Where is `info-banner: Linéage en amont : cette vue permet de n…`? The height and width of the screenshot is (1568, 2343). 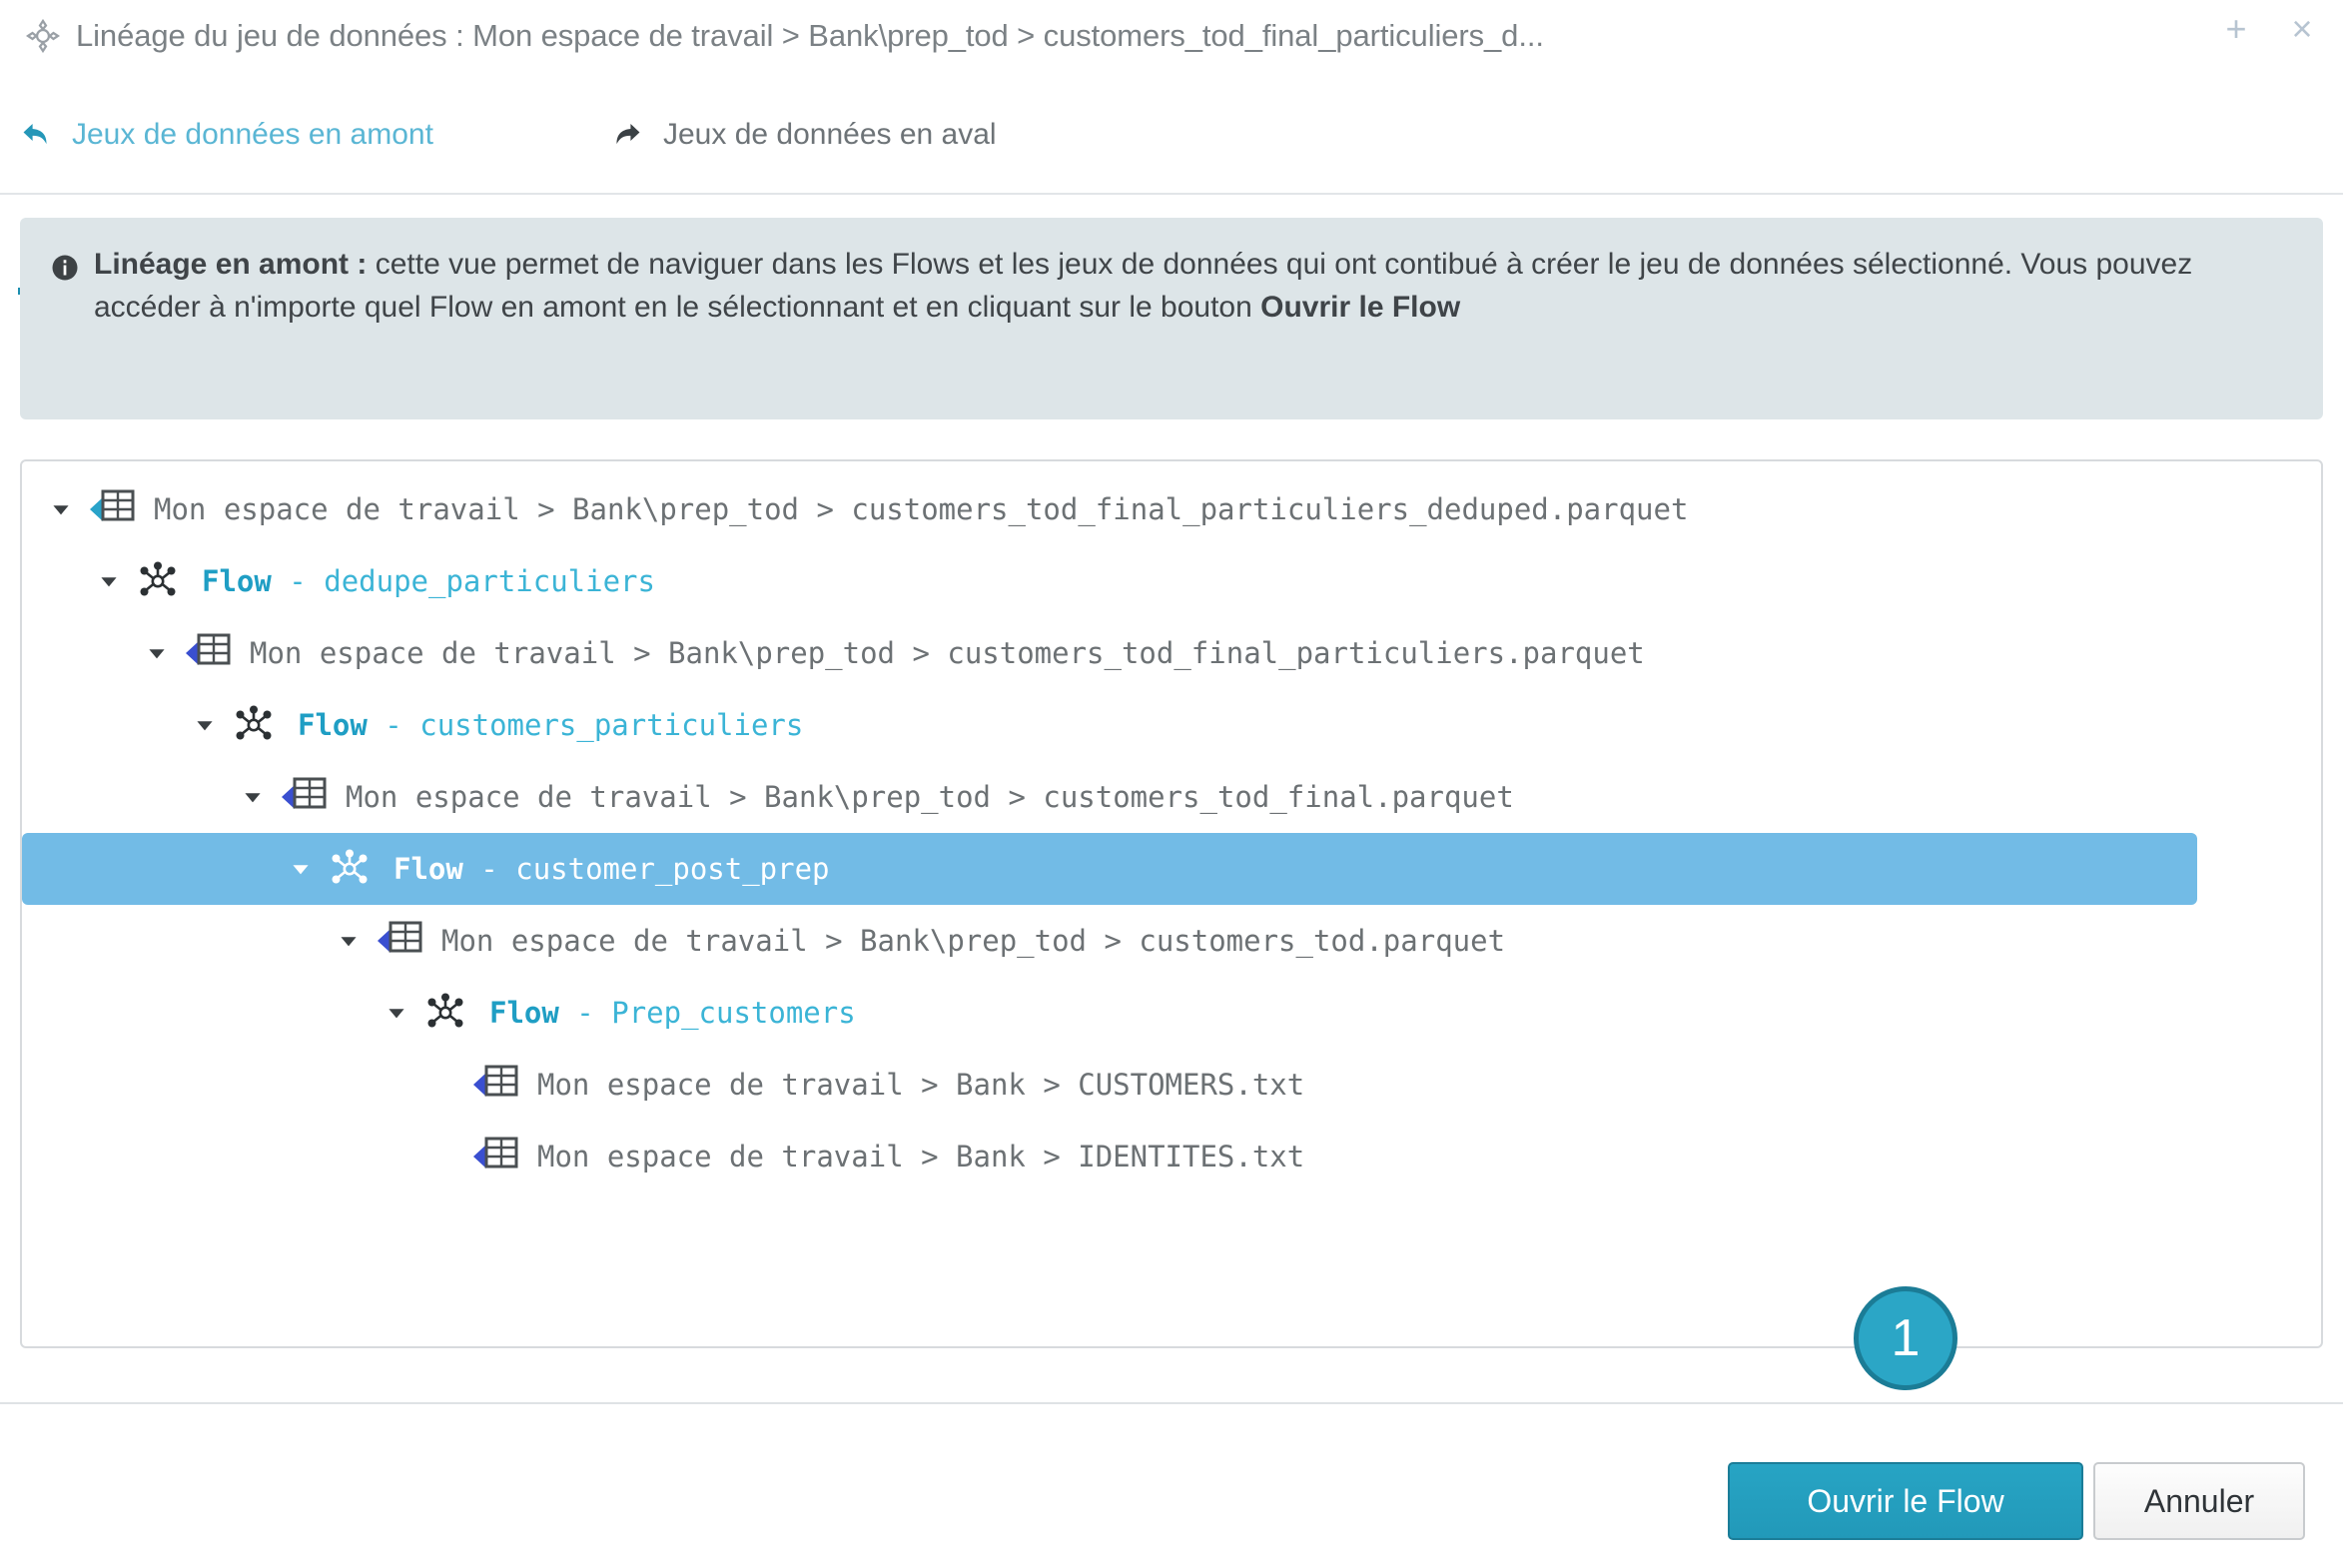 info-banner: Linéage en amont : cette vue permet de n… is located at coordinates (1171, 318).